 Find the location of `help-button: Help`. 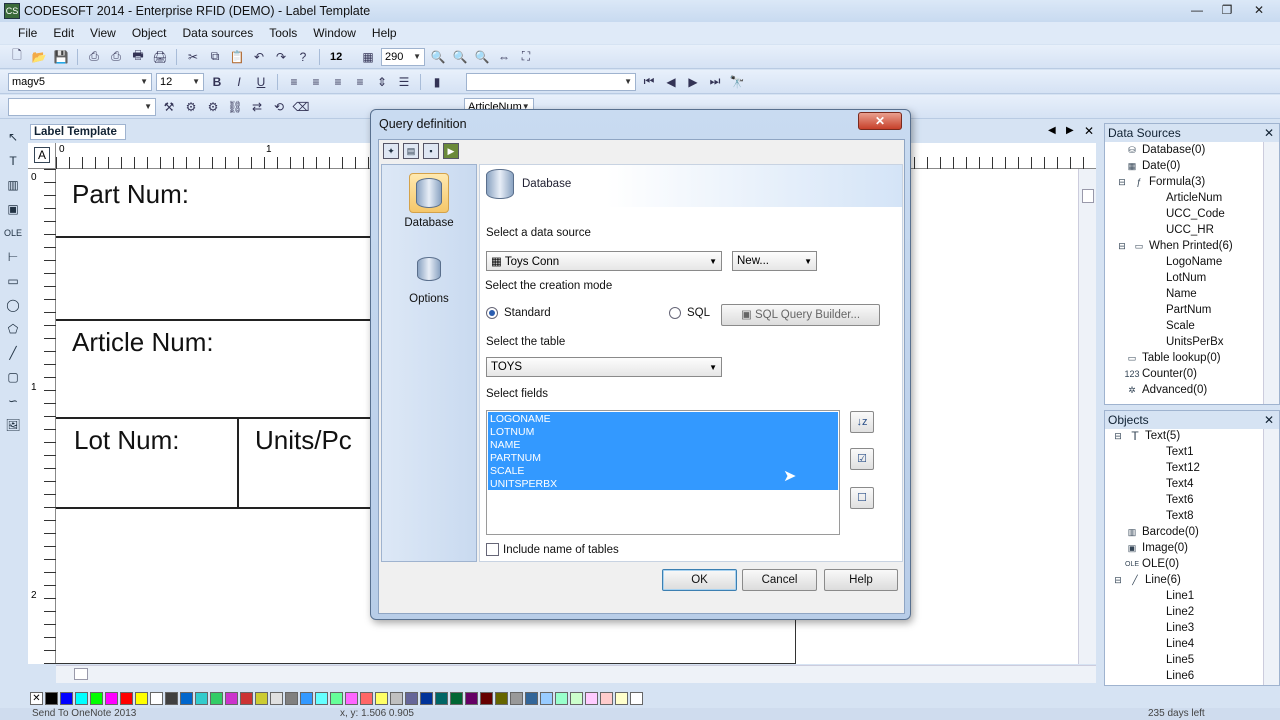

help-button: Help is located at coordinates (861, 580).